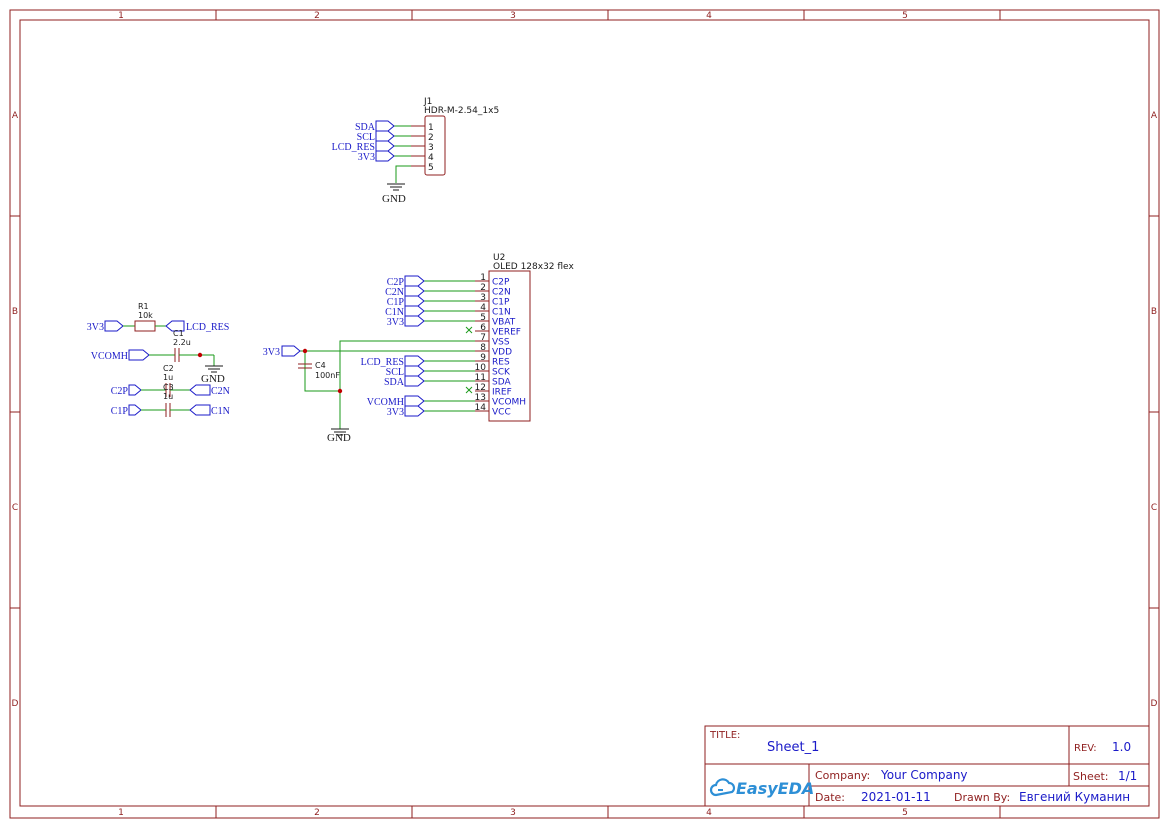  Describe the element at coordinates (431, 138) in the screenshot. I see `j1-pin-number: 2` at that location.